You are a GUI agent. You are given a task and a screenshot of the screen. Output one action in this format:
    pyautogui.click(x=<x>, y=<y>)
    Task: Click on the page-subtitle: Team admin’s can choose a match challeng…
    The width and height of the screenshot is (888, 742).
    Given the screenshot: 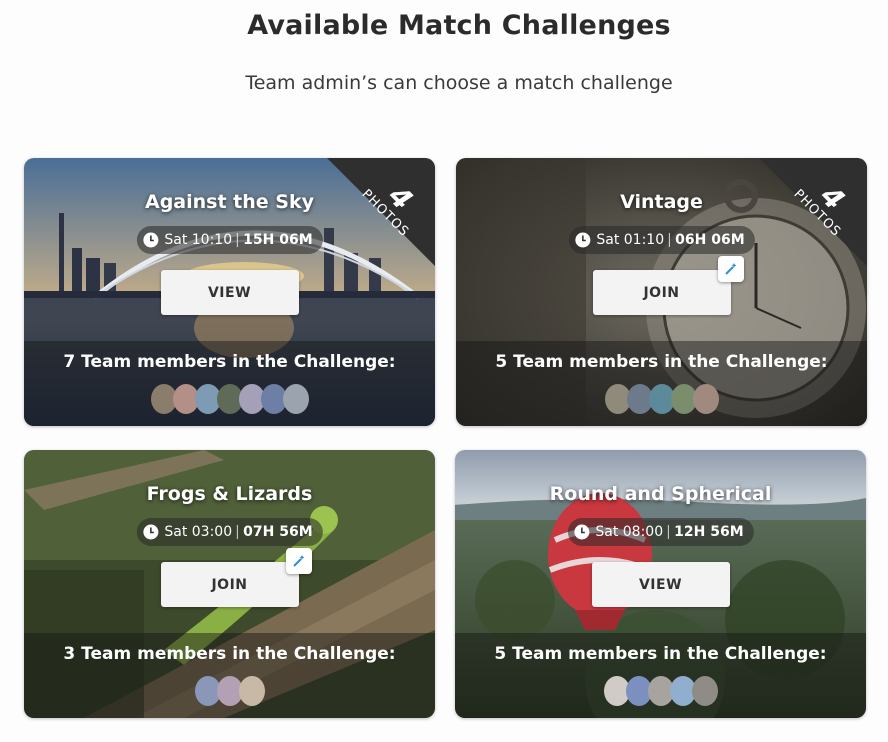 What is the action you would take?
    pyautogui.click(x=459, y=83)
    